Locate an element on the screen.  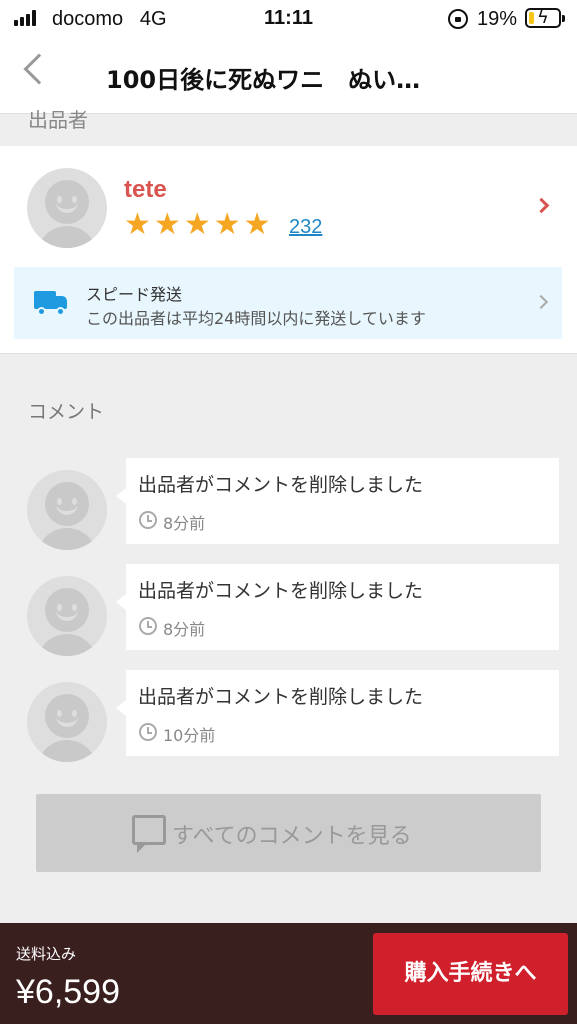
seller-name: tete is located at coordinates (145, 190).